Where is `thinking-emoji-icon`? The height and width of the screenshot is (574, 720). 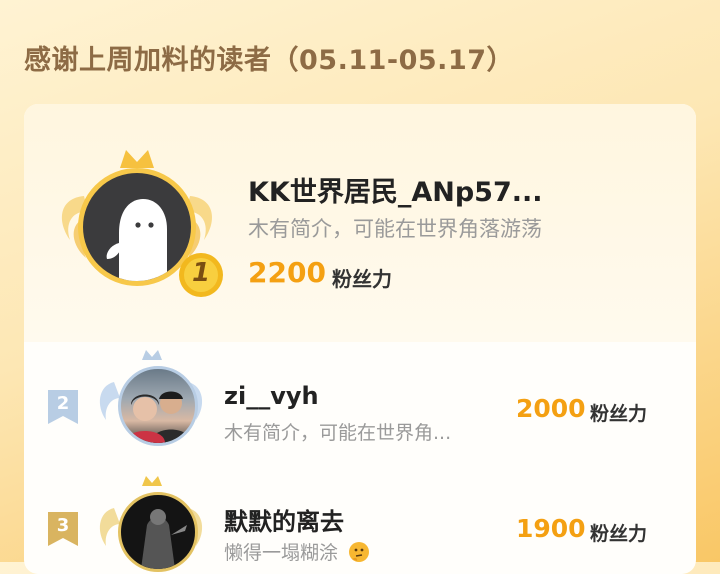
thinking-emoji-icon is located at coordinates (359, 552).